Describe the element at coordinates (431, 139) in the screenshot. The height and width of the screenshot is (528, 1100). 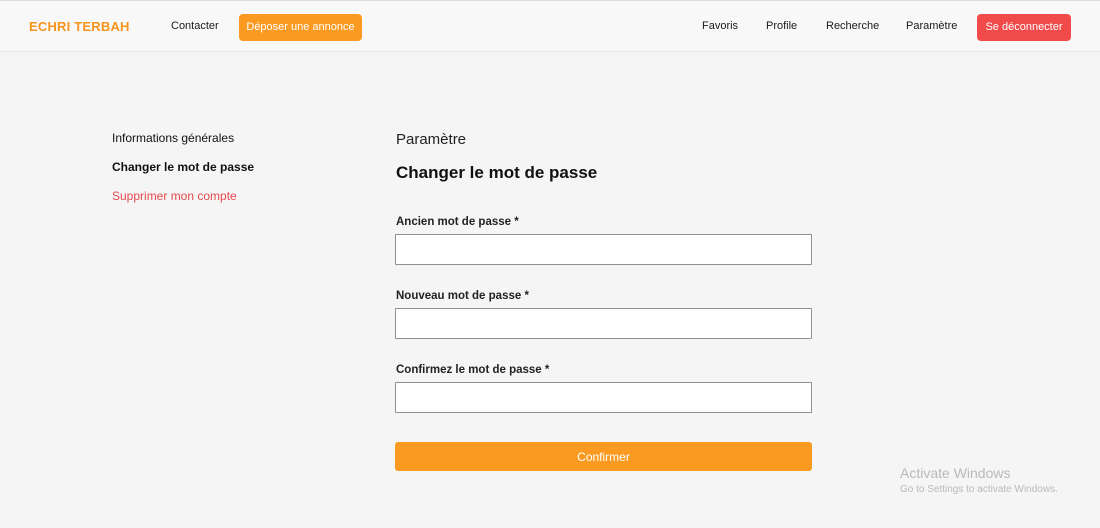
I see `section-label: Paramètre` at that location.